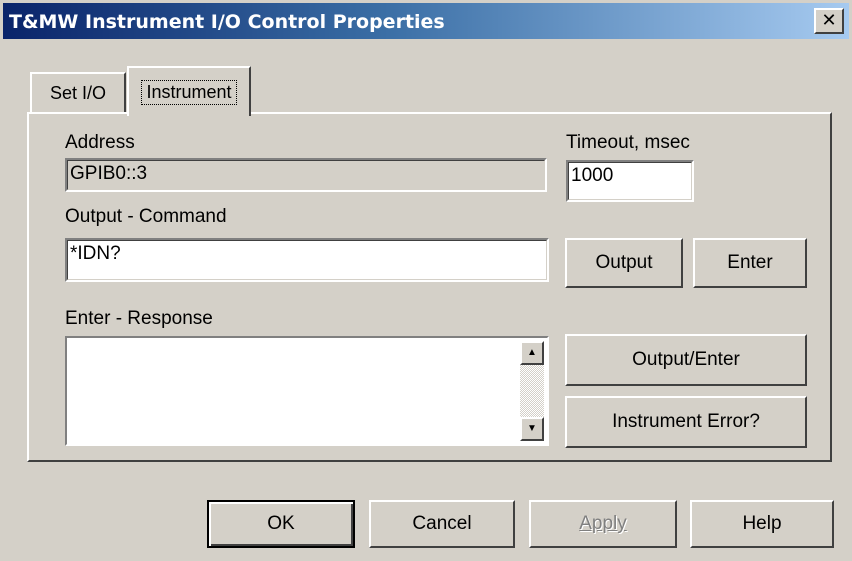 The image size is (852, 561). I want to click on output-command-value: *IDN?, so click(95, 253).